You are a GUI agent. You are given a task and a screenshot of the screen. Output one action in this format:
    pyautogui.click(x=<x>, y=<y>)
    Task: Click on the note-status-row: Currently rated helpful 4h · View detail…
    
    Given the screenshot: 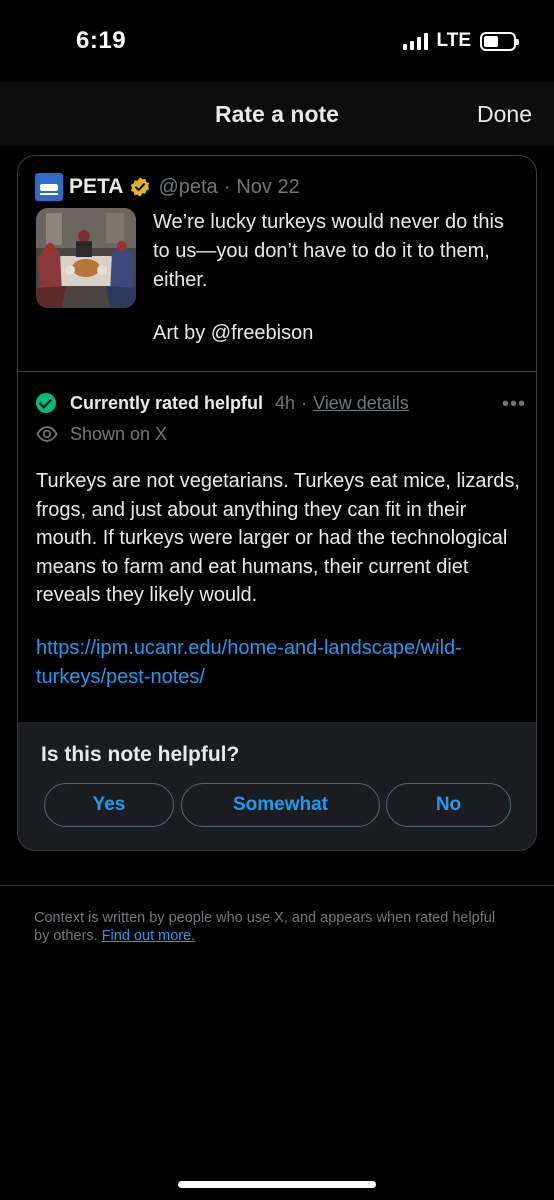 What is the action you would take?
    pyautogui.click(x=281, y=403)
    